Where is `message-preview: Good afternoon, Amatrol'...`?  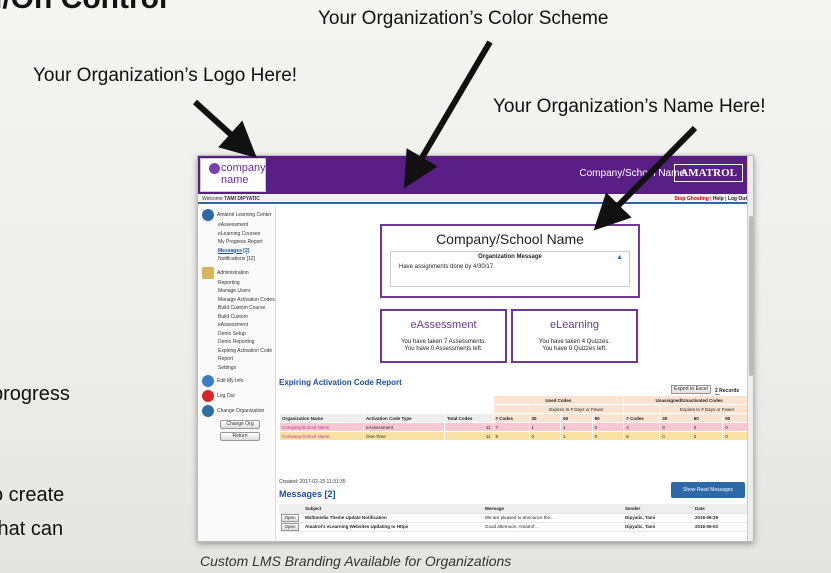
message-preview: Good afternoon, Amatrol'... is located at coordinates (553, 527).